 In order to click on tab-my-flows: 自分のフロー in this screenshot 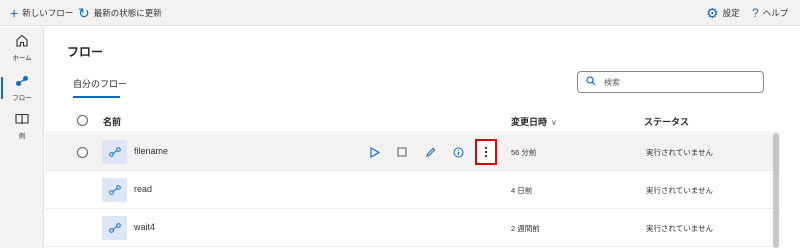, I will do `click(100, 83)`.